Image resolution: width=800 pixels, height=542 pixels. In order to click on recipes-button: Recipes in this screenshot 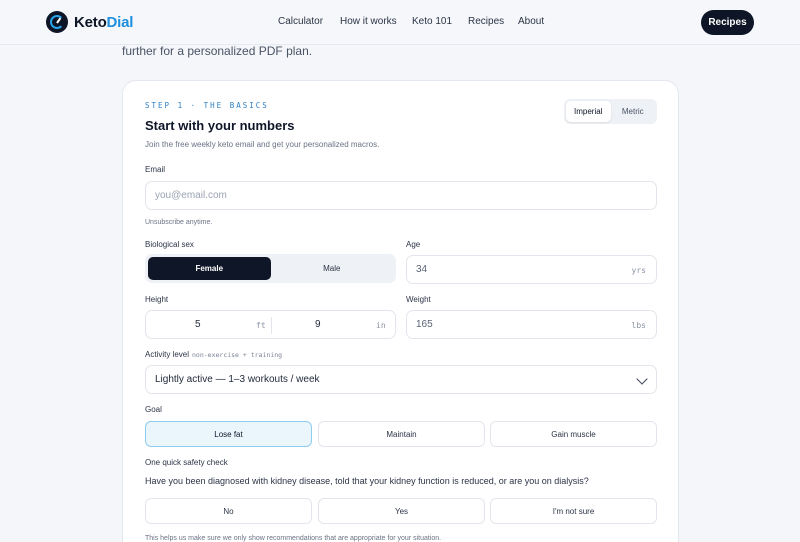, I will do `click(727, 22)`.